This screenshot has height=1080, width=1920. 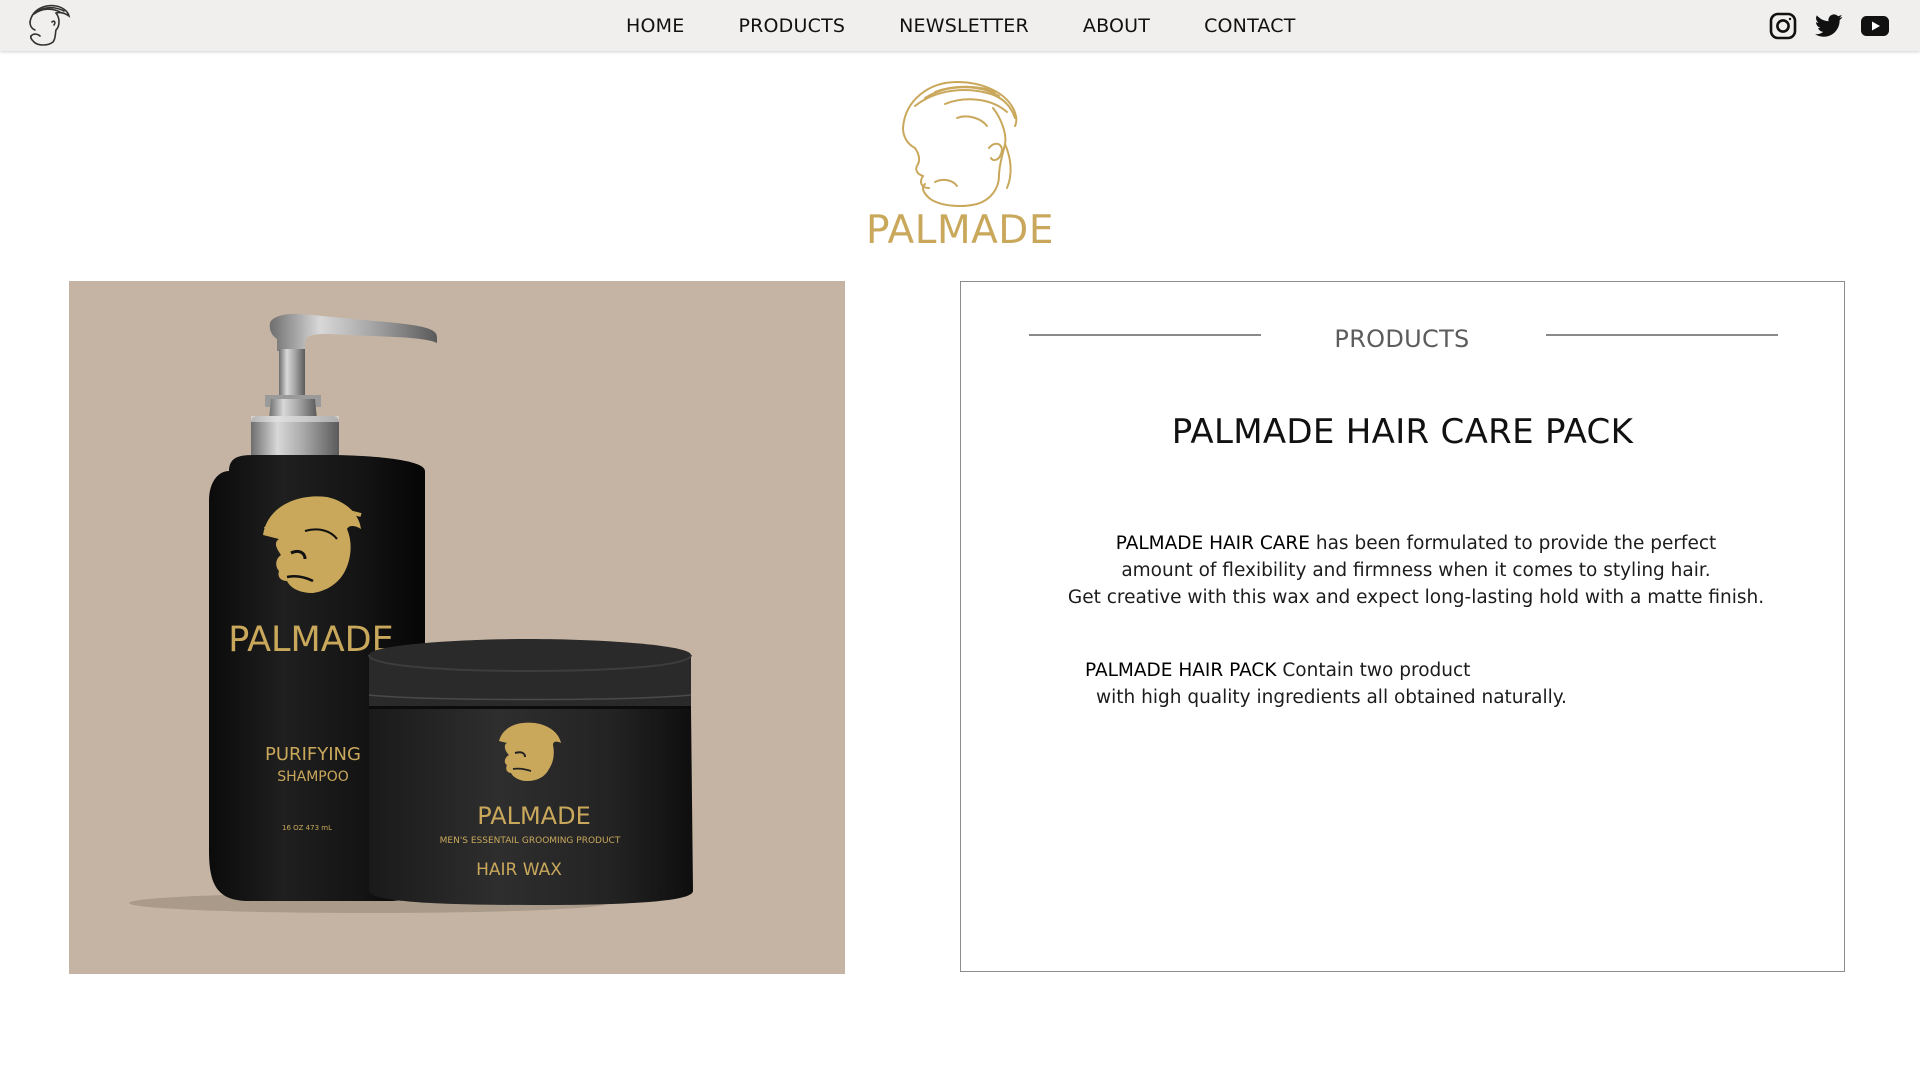 I want to click on main-menu: HOME PRODUCTS NEWSLETTER ABOUT CONTACT, so click(x=961, y=25).